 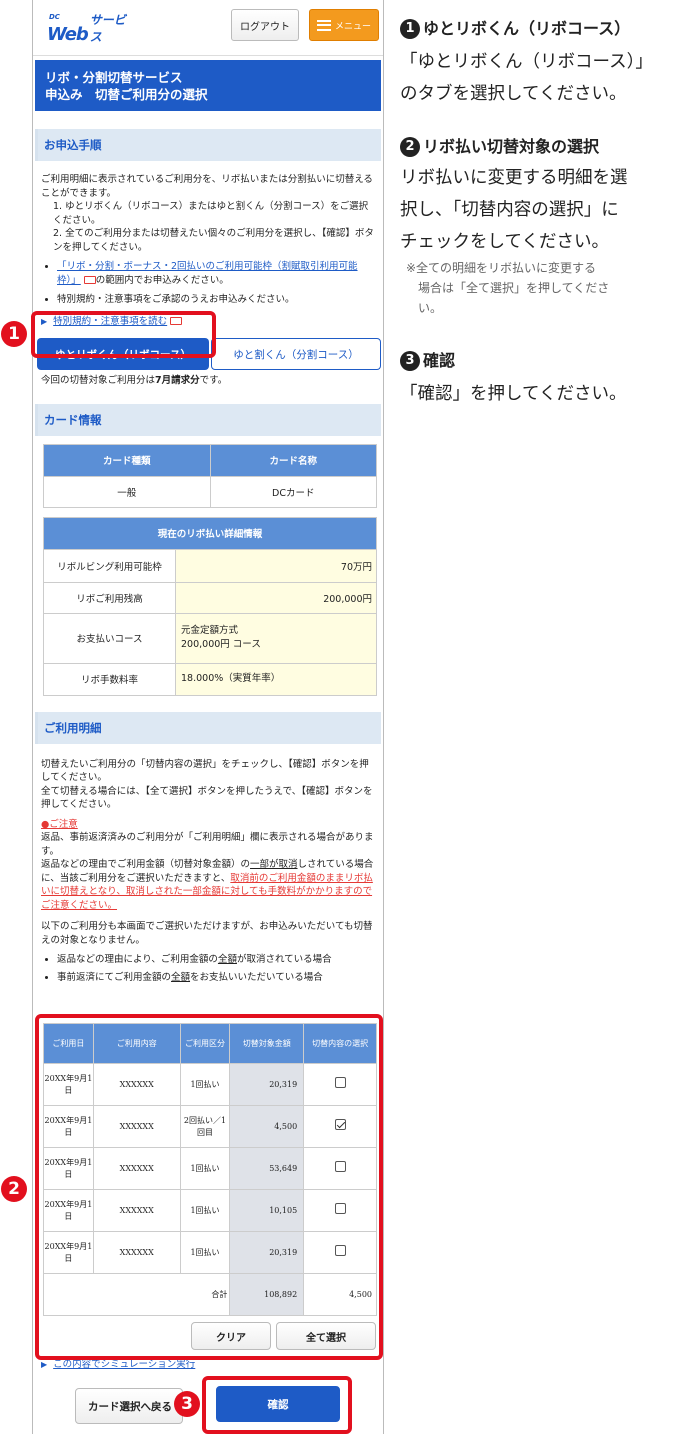 What do you see at coordinates (109, 597) in the screenshot?
I see `balance-label: リボご利用残高` at bounding box center [109, 597].